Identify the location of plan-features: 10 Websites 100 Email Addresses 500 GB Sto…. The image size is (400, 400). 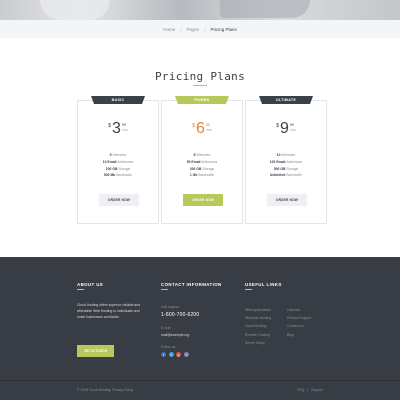
(286, 165).